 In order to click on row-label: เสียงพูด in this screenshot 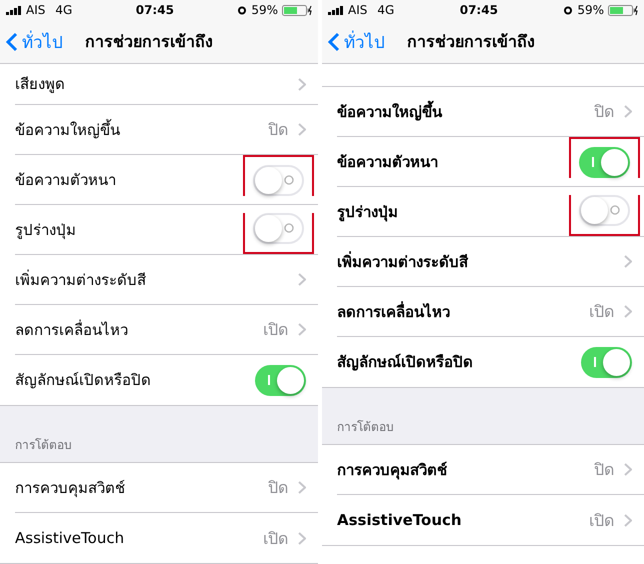, I will do `click(40, 84)`.